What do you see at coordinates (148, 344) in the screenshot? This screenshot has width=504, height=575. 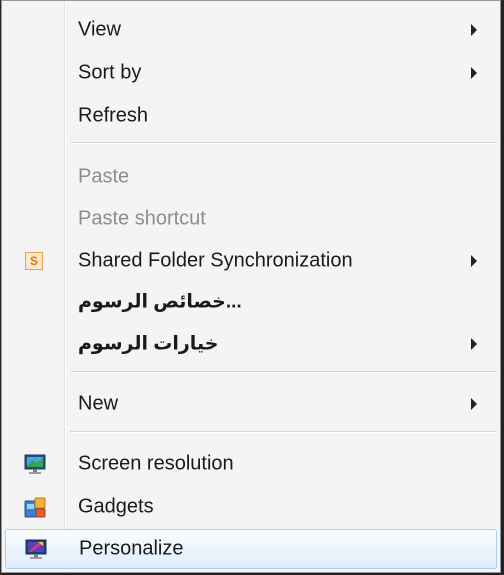 I see `menu-item-label: خيارات الرسوم` at bounding box center [148, 344].